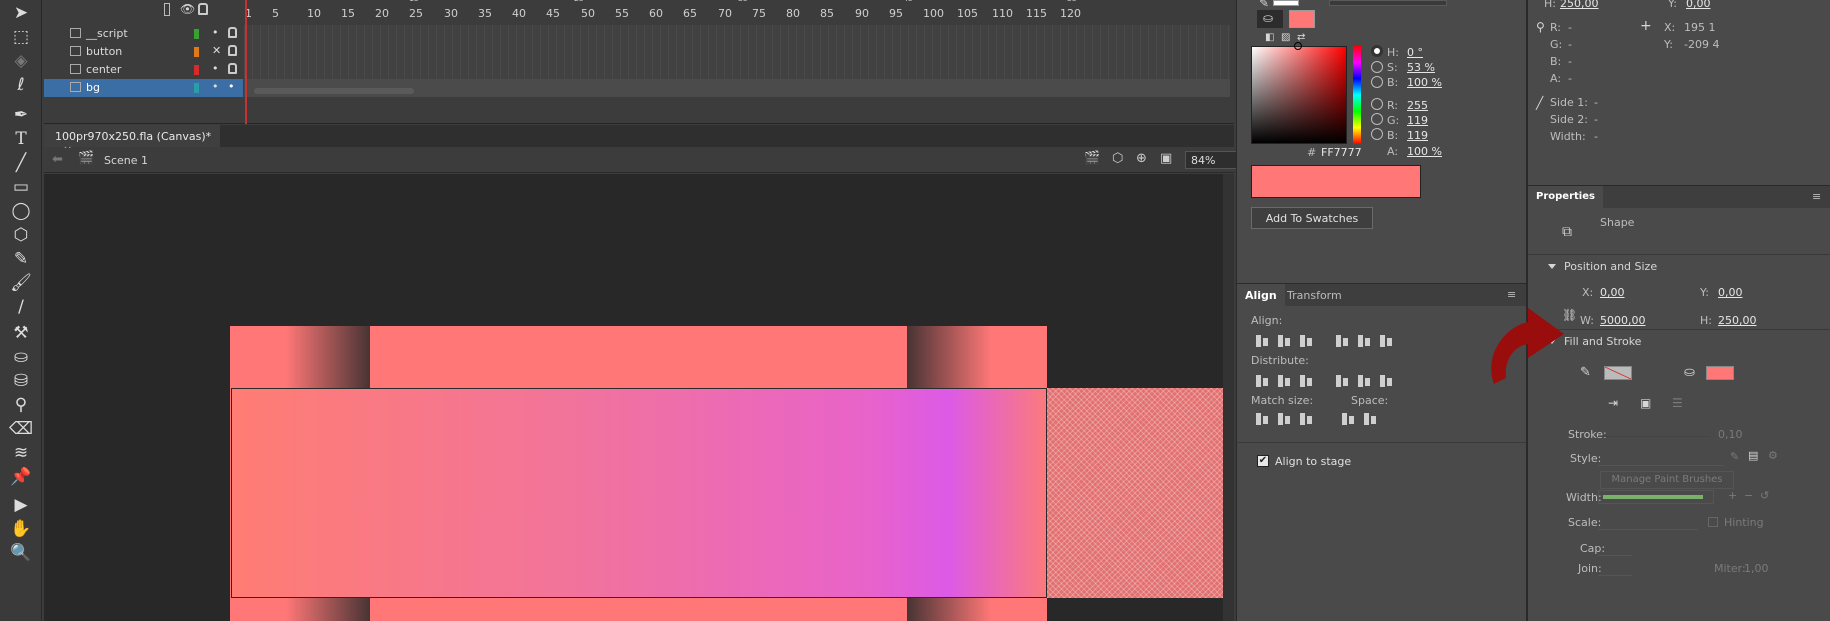 The width and height of the screenshot is (1830, 621). I want to click on hue-slider, so click(1357, 95).